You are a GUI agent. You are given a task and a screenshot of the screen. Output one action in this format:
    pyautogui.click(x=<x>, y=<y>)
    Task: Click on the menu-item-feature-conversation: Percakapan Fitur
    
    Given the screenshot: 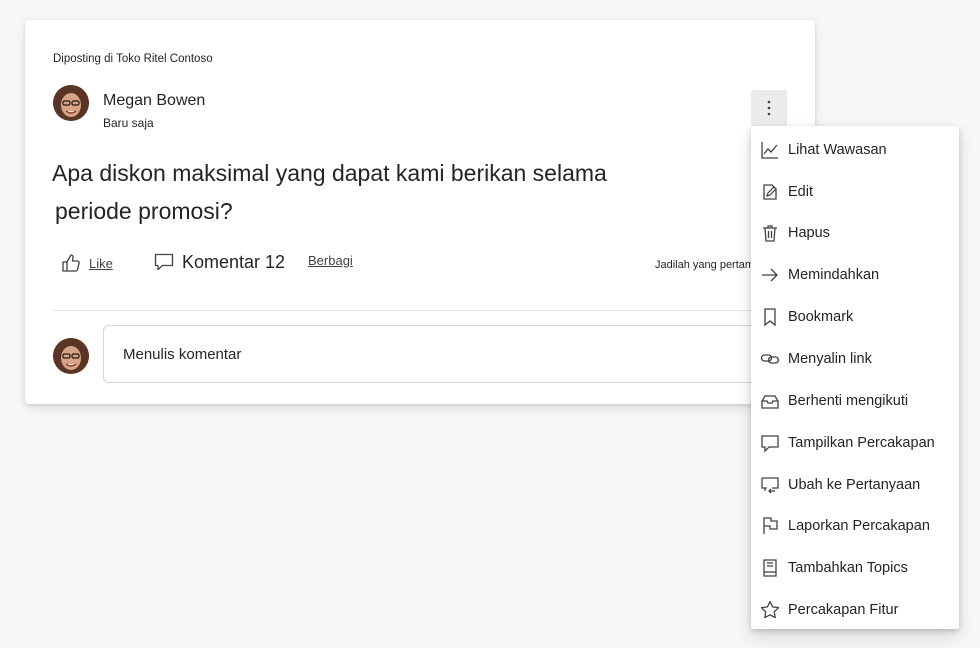 What is the action you would take?
    pyautogui.click(x=855, y=610)
    